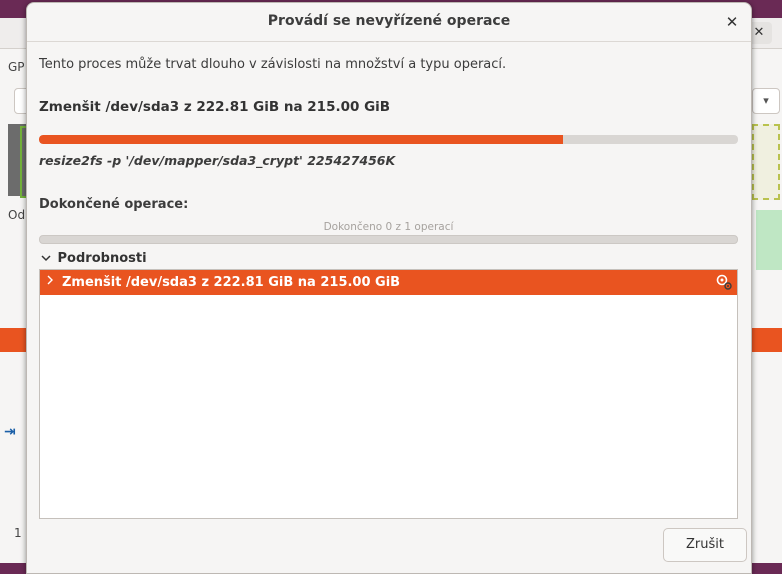  Describe the element at coordinates (16, 67) in the screenshot. I see `parent-menu-item: GP` at that location.